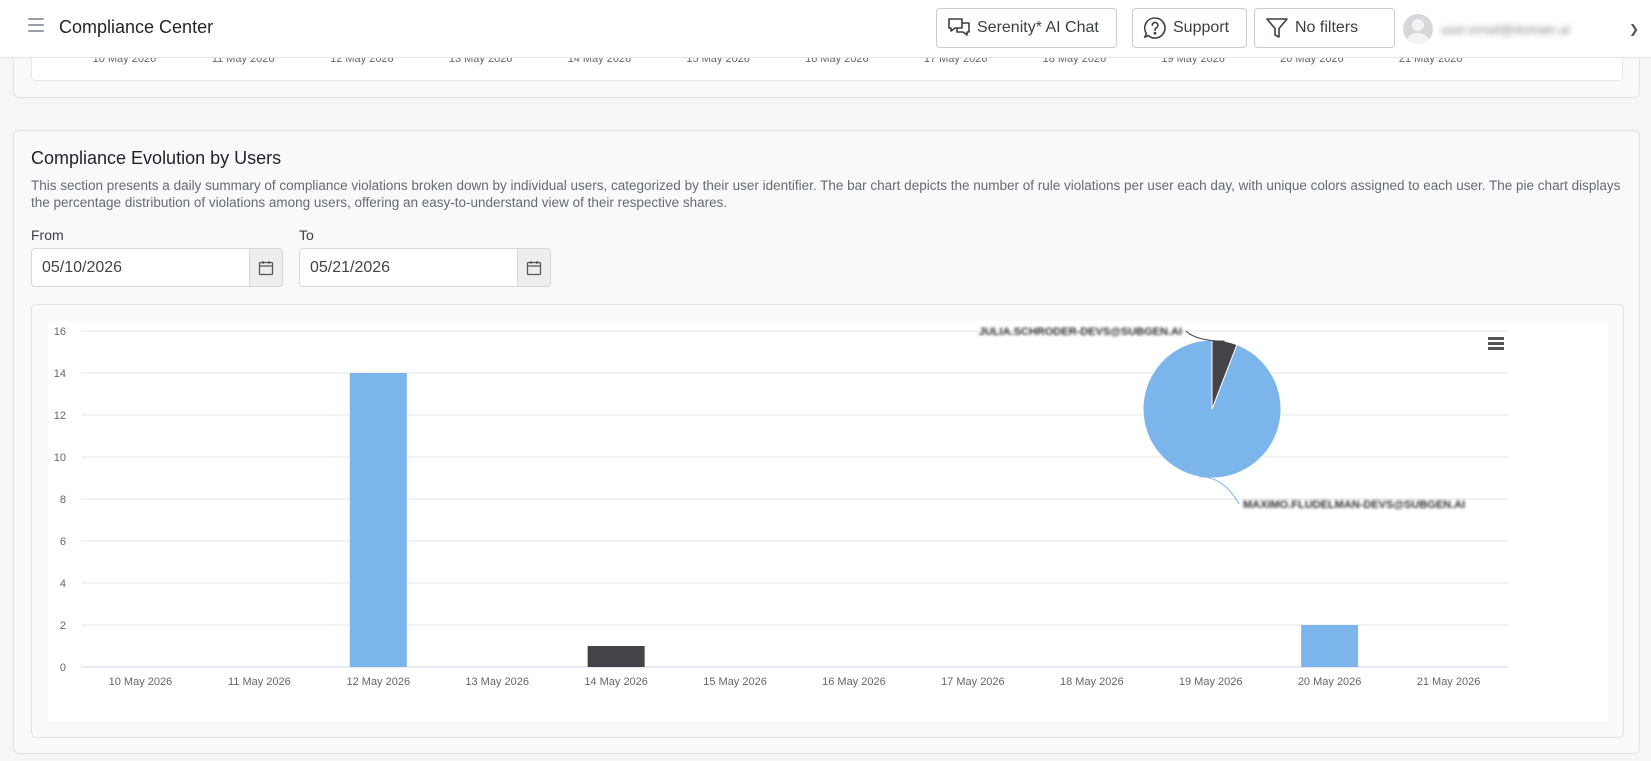  Describe the element at coordinates (497, 682) in the screenshot. I see `x-tick-label: 13 May 2026` at that location.